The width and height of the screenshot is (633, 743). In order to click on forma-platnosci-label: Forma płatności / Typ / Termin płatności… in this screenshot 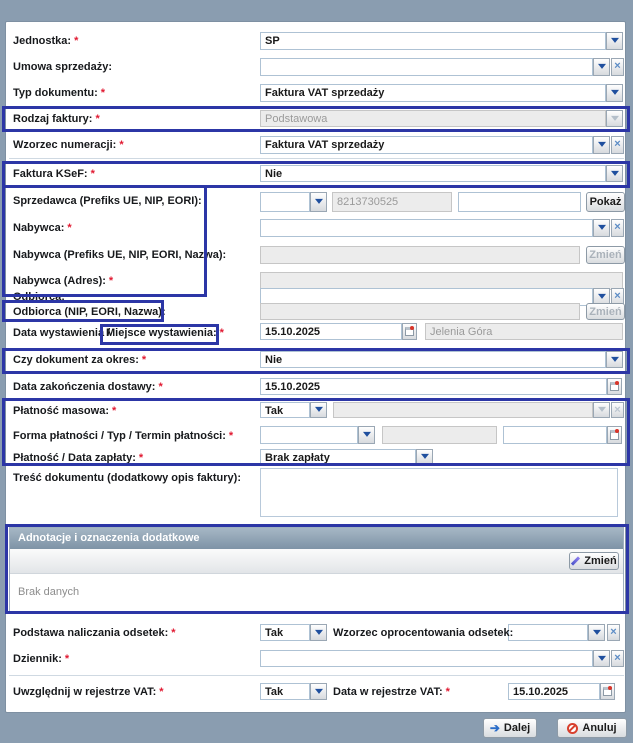, I will do `click(123, 436)`.